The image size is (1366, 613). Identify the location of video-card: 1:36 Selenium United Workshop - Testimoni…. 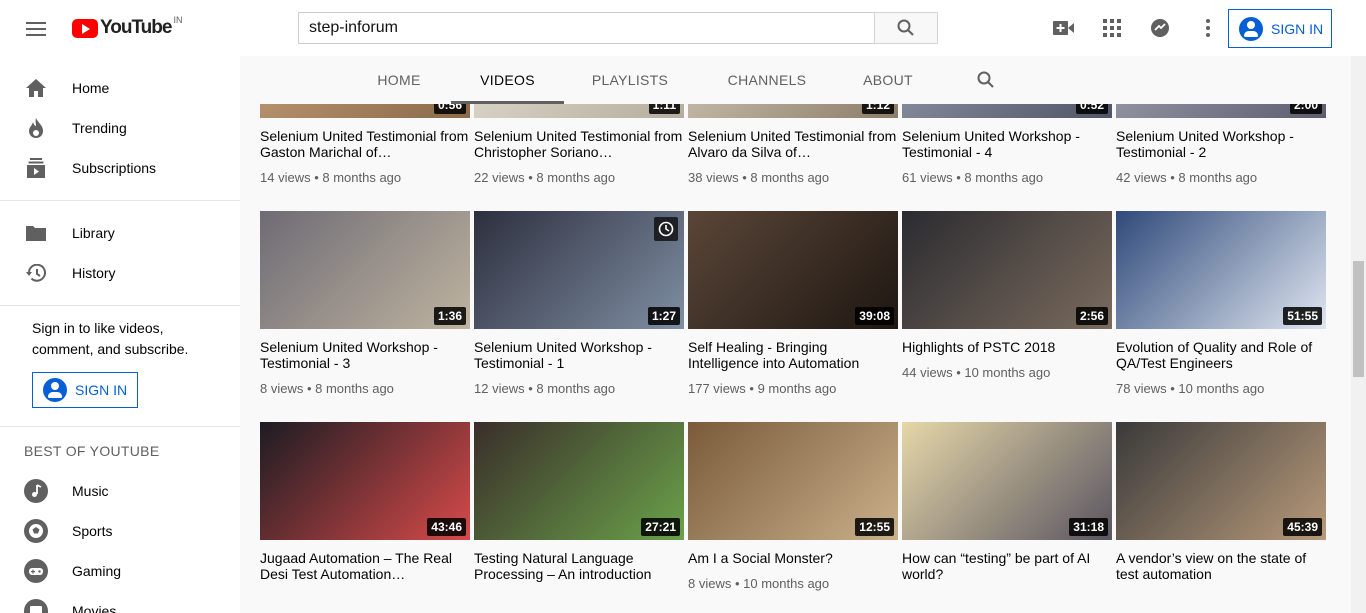
(365, 303).